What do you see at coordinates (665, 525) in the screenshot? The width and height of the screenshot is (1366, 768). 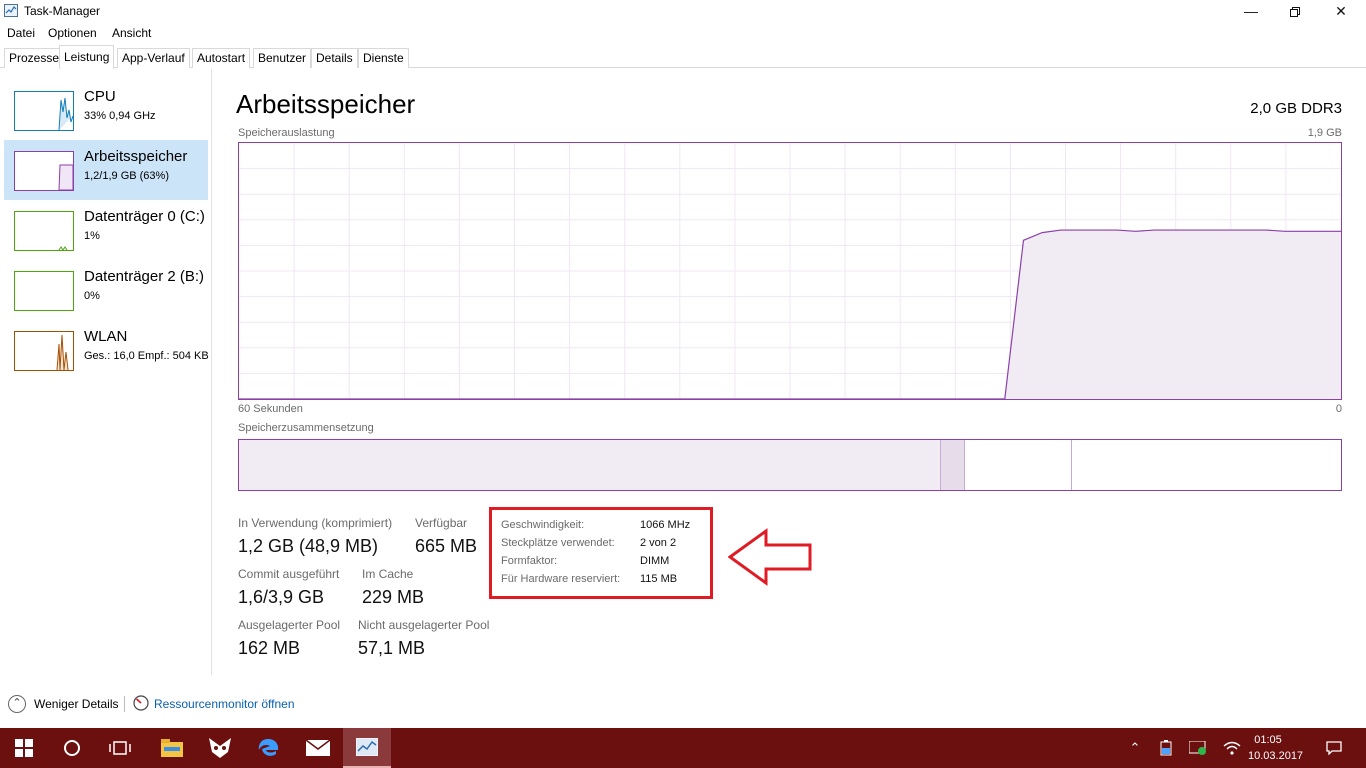 I see `detail-value: 1066 MHz` at bounding box center [665, 525].